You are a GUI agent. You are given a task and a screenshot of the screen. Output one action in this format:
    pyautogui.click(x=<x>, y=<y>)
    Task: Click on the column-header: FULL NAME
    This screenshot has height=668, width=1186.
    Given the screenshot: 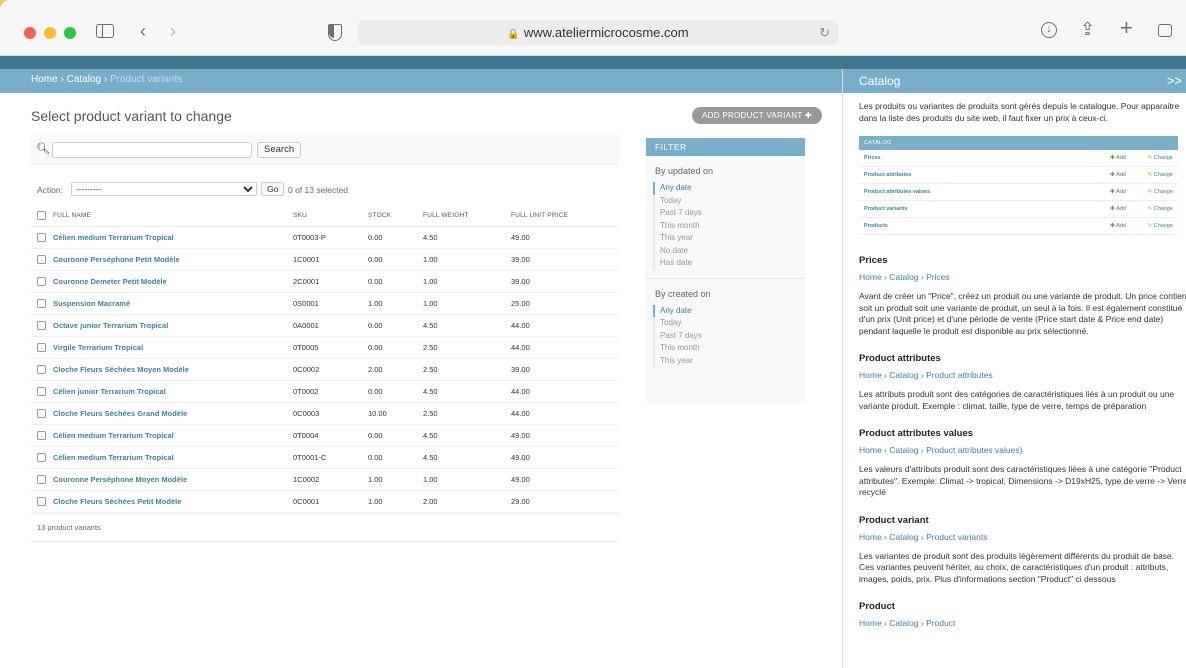 What is the action you would take?
    pyautogui.click(x=173, y=216)
    